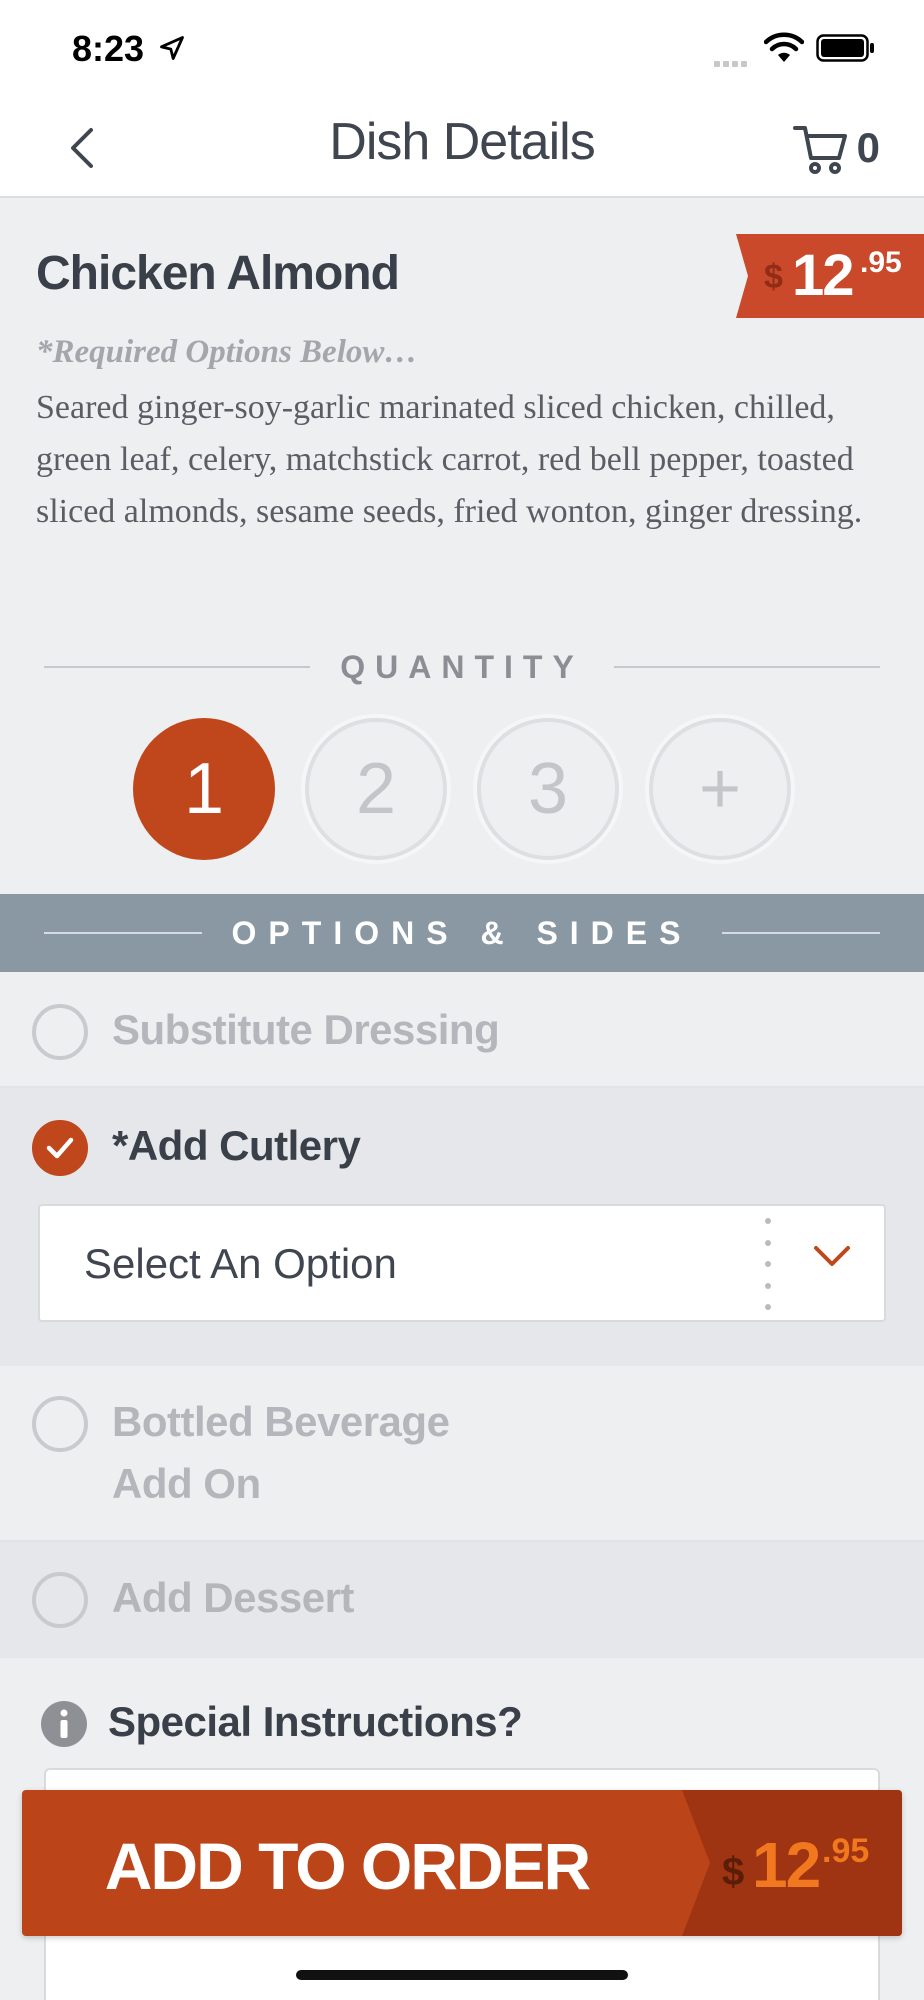  What do you see at coordinates (60, 1424) in the screenshot?
I see `radio-bottled-beverage` at bounding box center [60, 1424].